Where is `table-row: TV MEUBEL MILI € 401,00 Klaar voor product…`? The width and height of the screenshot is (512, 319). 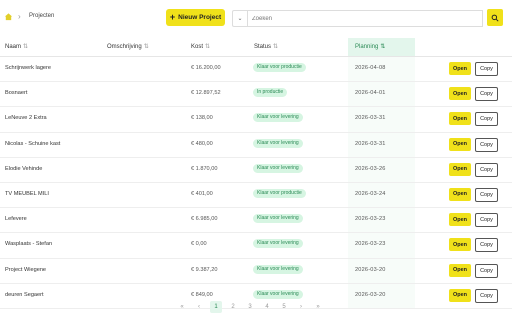
table-row: TV MEUBEL MILI € 401,00 Klaar voor product… is located at coordinates (256, 195).